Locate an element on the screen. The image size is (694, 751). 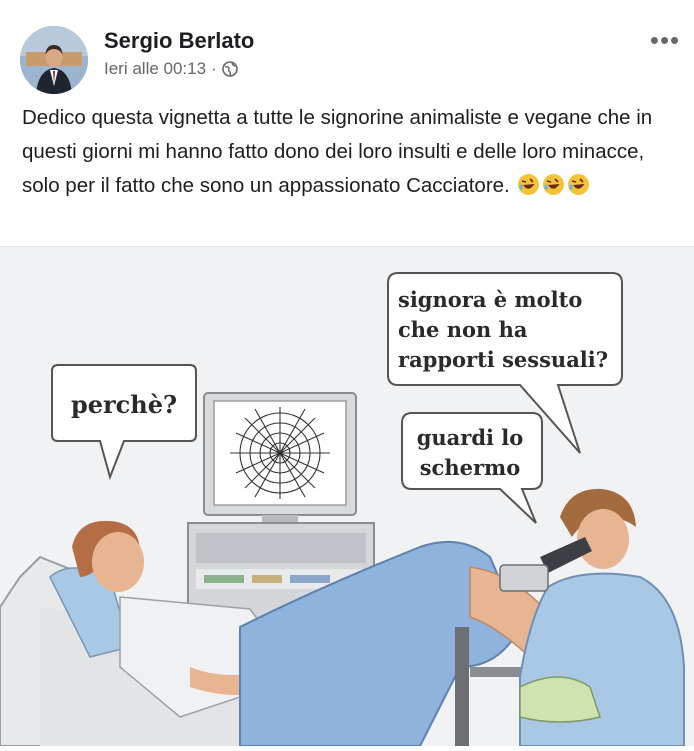
more-options-button: ••• is located at coordinates (665, 40).